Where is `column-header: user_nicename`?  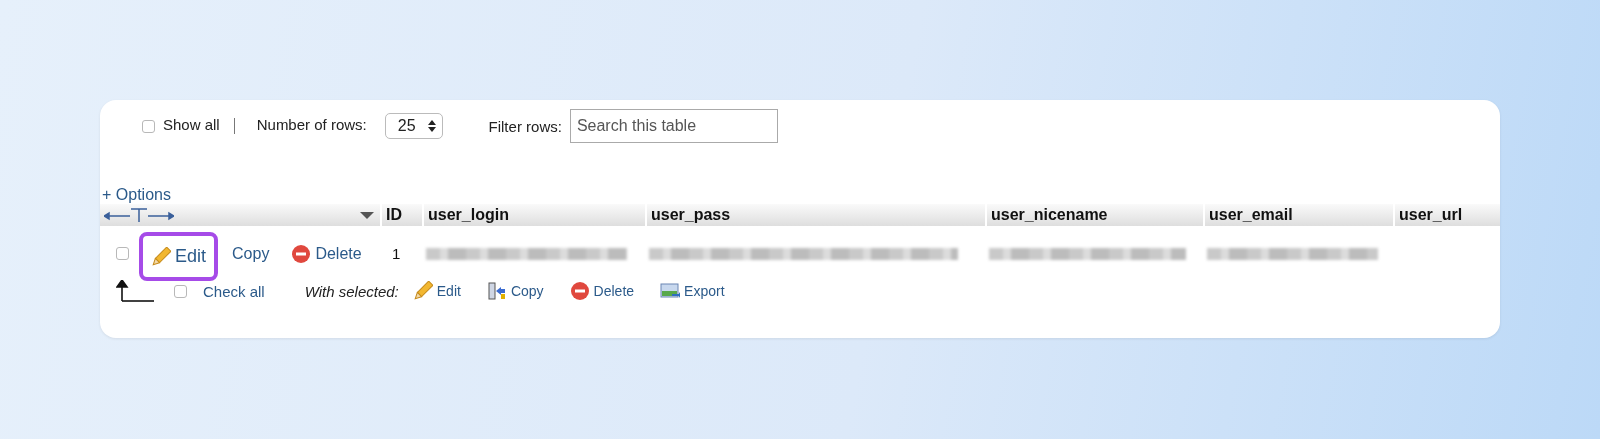
column-header: user_nicename is located at coordinates (1094, 215).